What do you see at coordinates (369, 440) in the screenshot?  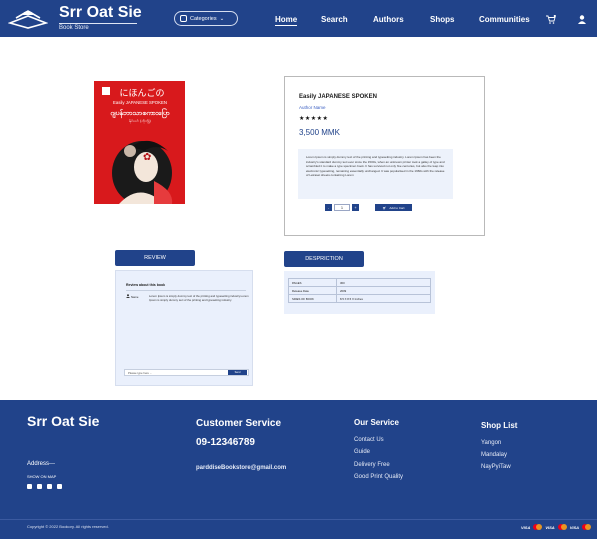 I see `service-contact-us: Contact Us` at bounding box center [369, 440].